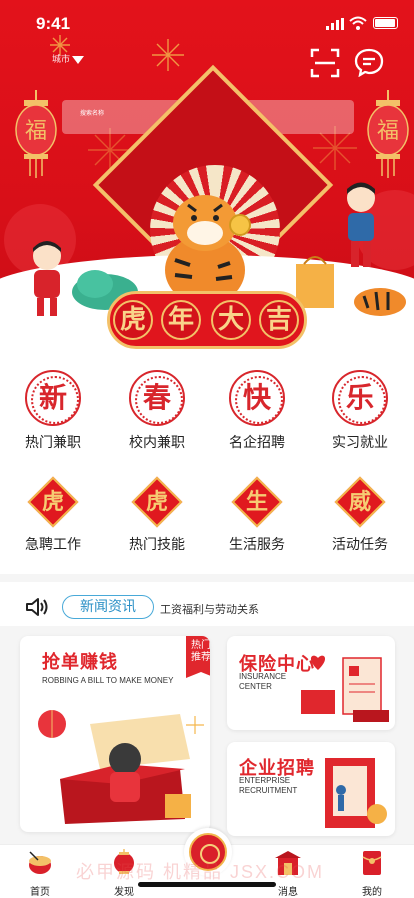 Image resolution: width=414 pixels, height=898 pixels. I want to click on grid-item-hot-part-time: 新 热门兼职, so click(53, 411).